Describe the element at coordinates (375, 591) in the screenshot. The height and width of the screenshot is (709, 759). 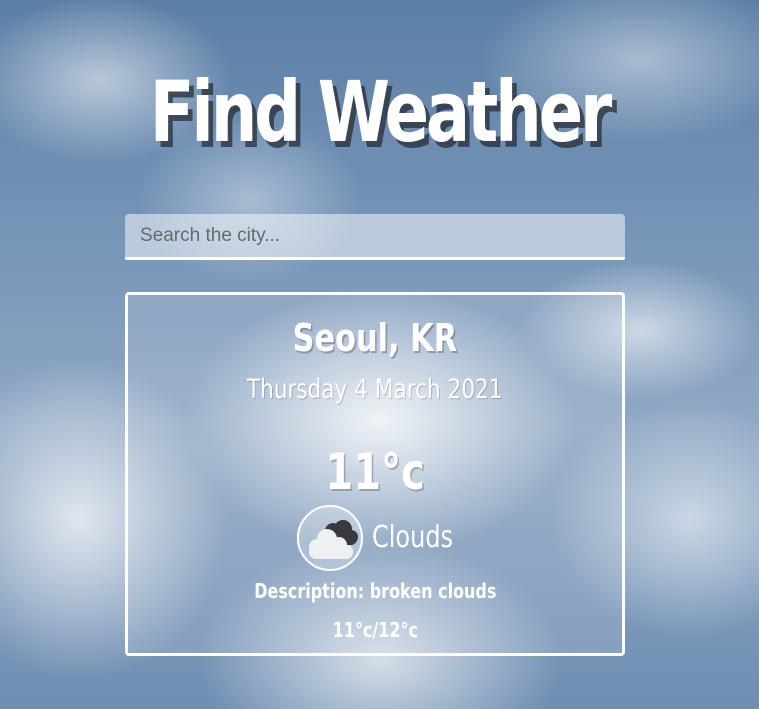
I see `weather-description: Description: broken clouds` at that location.